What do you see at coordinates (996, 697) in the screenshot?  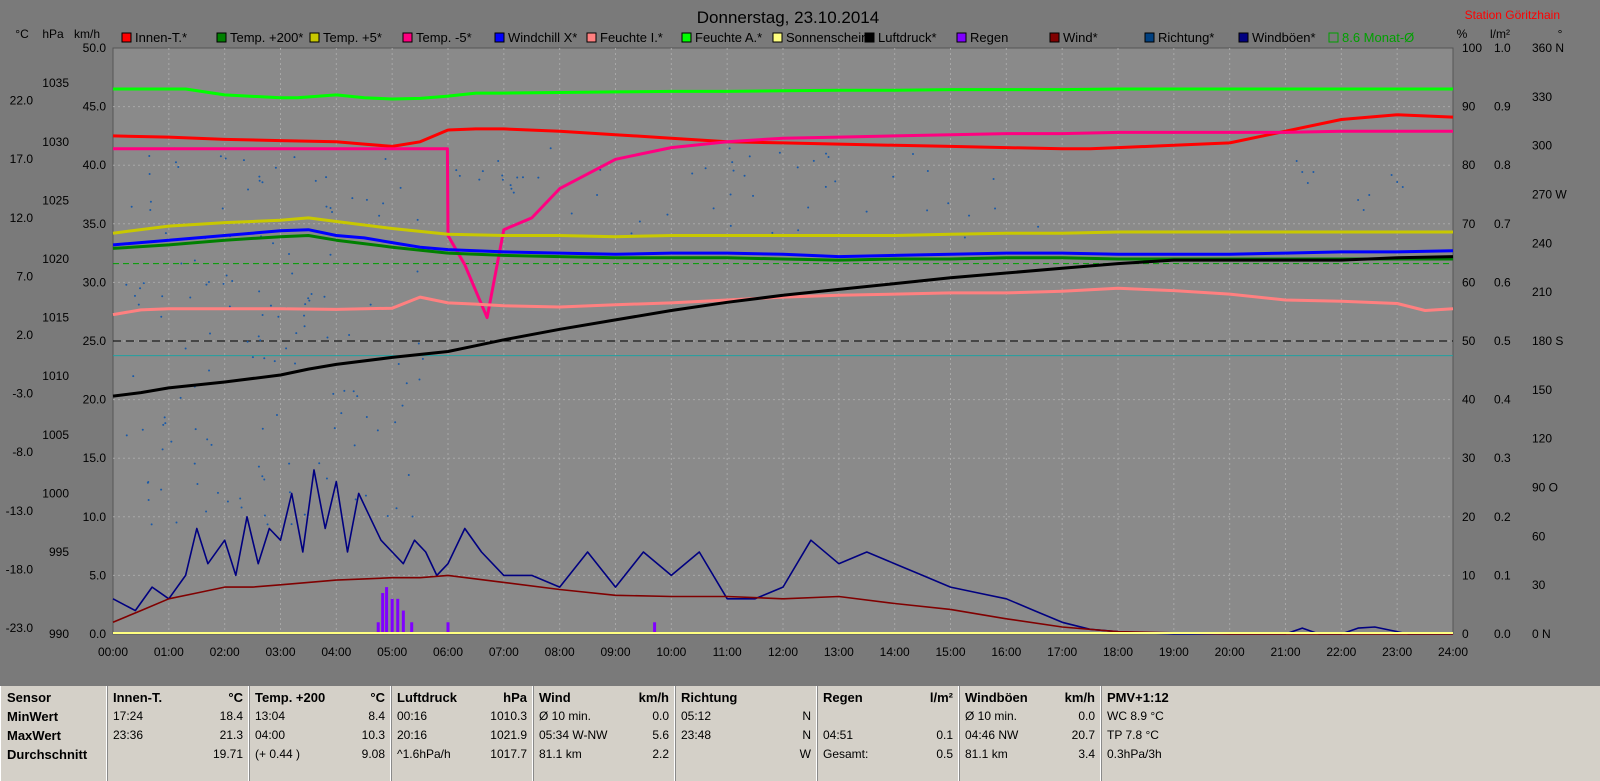 I see `stats-col-title-text: Windböen` at bounding box center [996, 697].